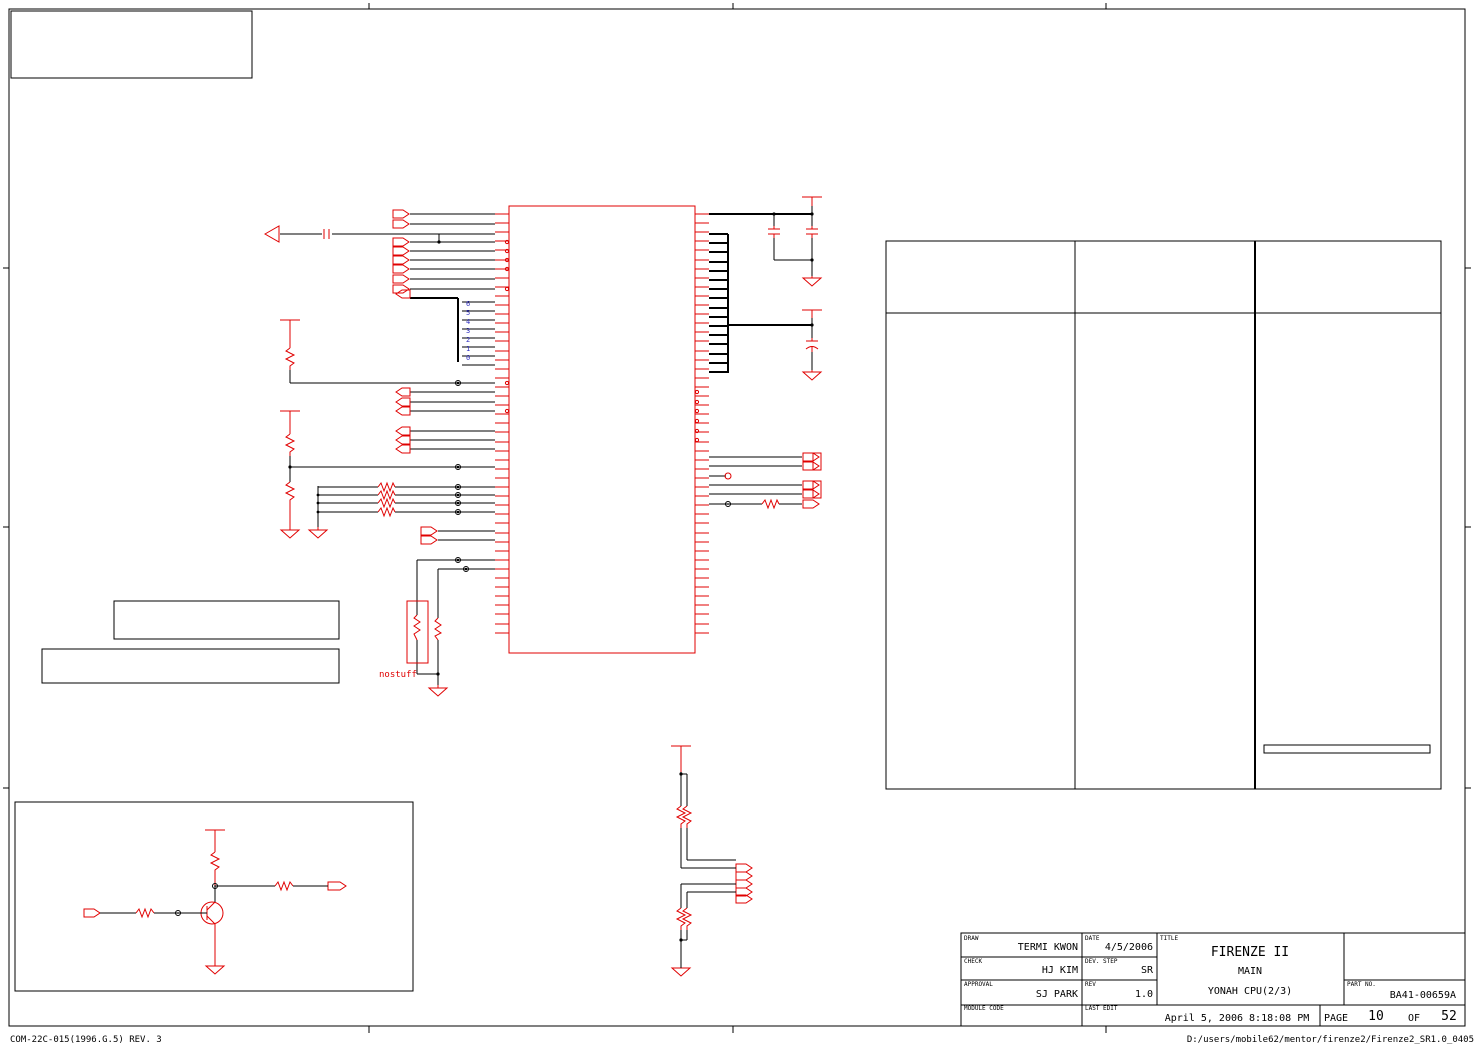 The height and width of the screenshot is (1046, 1475). What do you see at coordinates (398, 675) in the screenshot?
I see `nostuff-label: nostuff` at bounding box center [398, 675].